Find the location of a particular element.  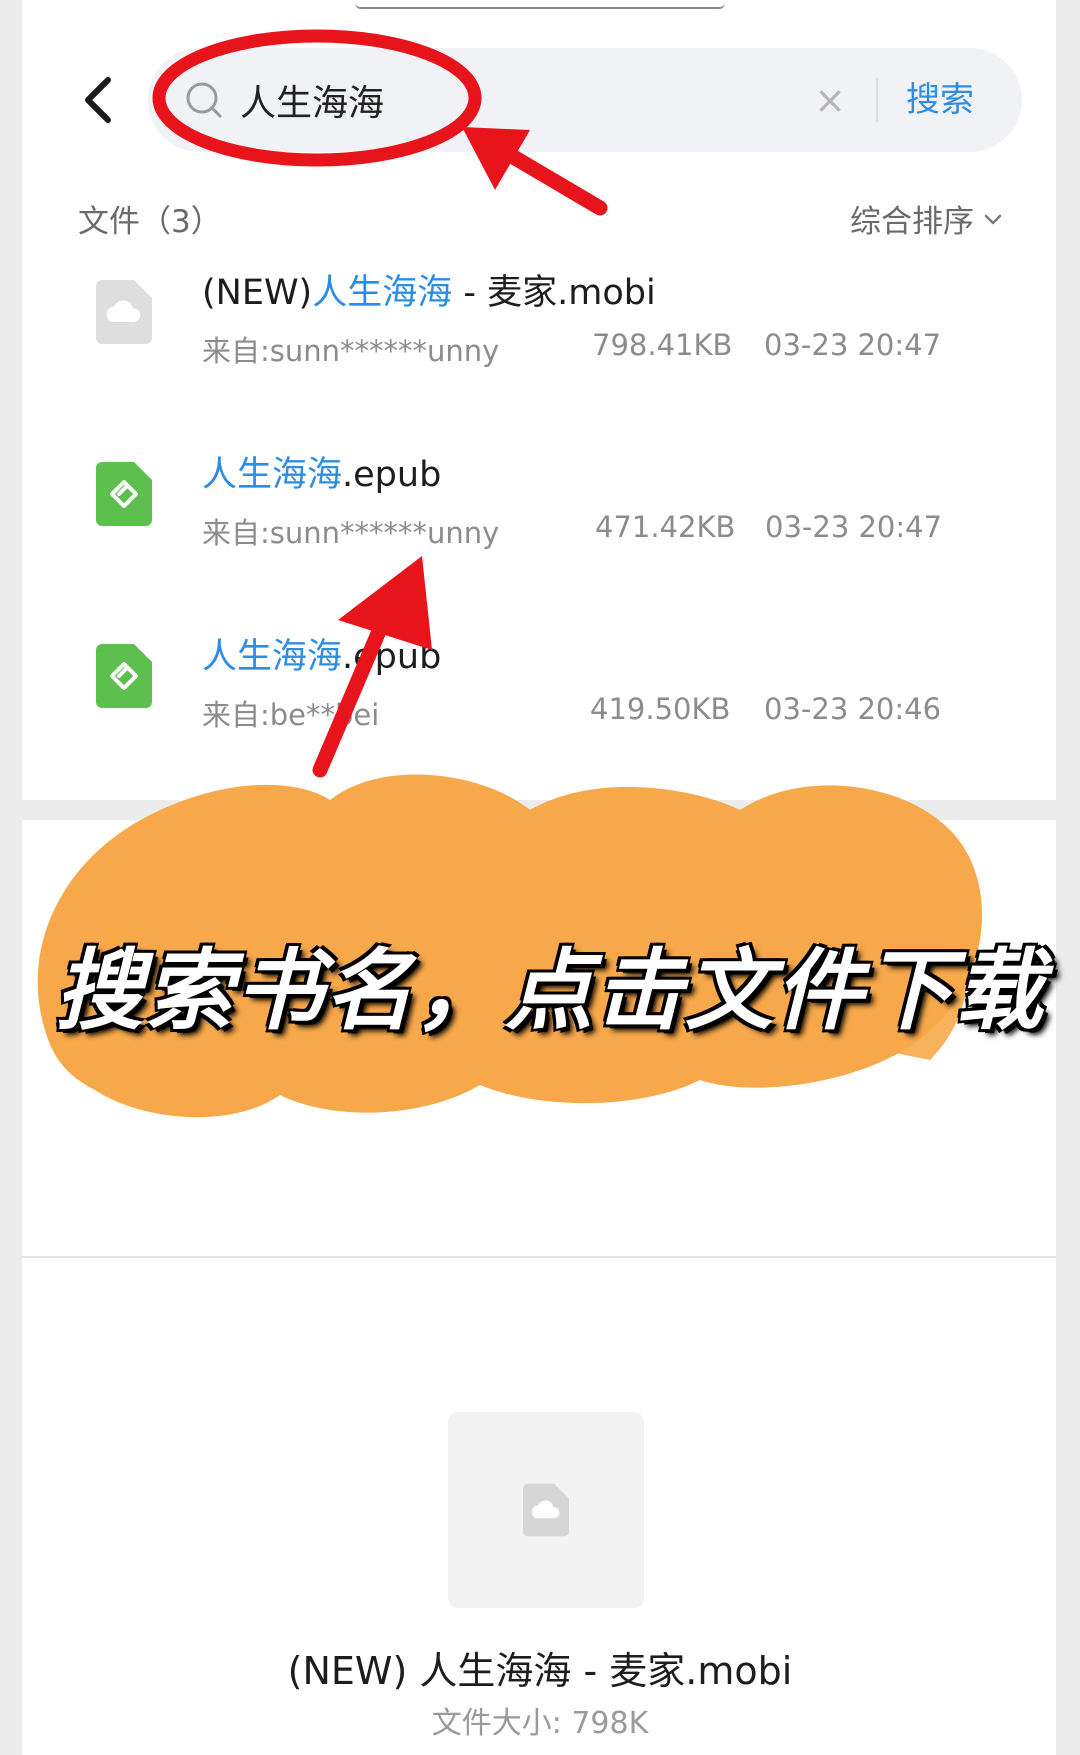

results-count: 文件（3） is located at coordinates (150, 222).